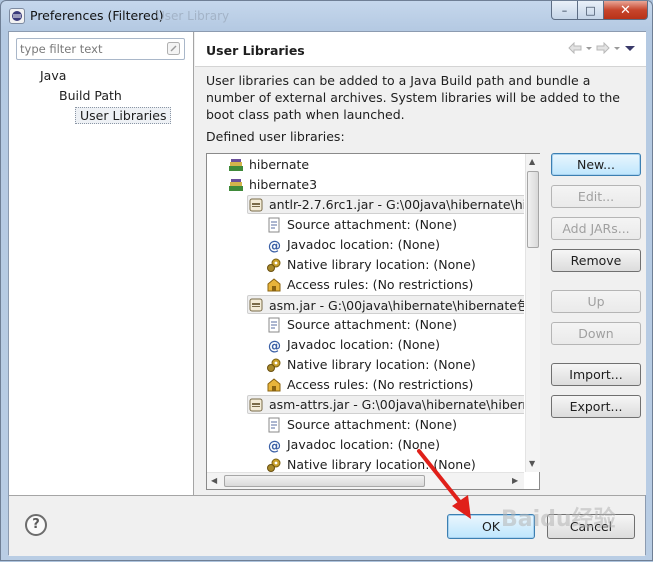  I want to click on horizontal-scrollbar: ◀ ▶, so click(365, 480).